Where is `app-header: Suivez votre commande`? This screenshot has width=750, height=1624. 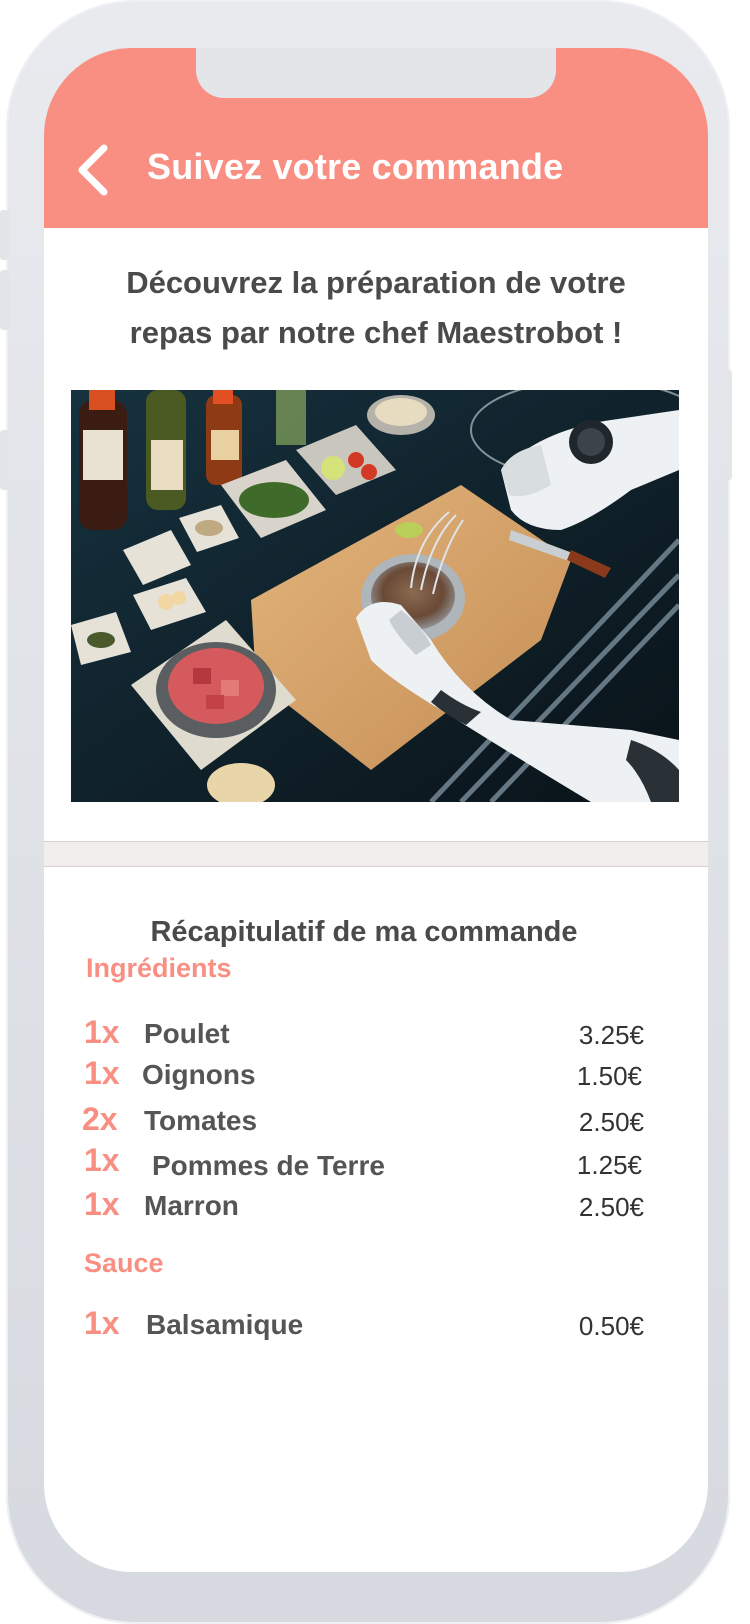 app-header: Suivez votre commande is located at coordinates (376, 138).